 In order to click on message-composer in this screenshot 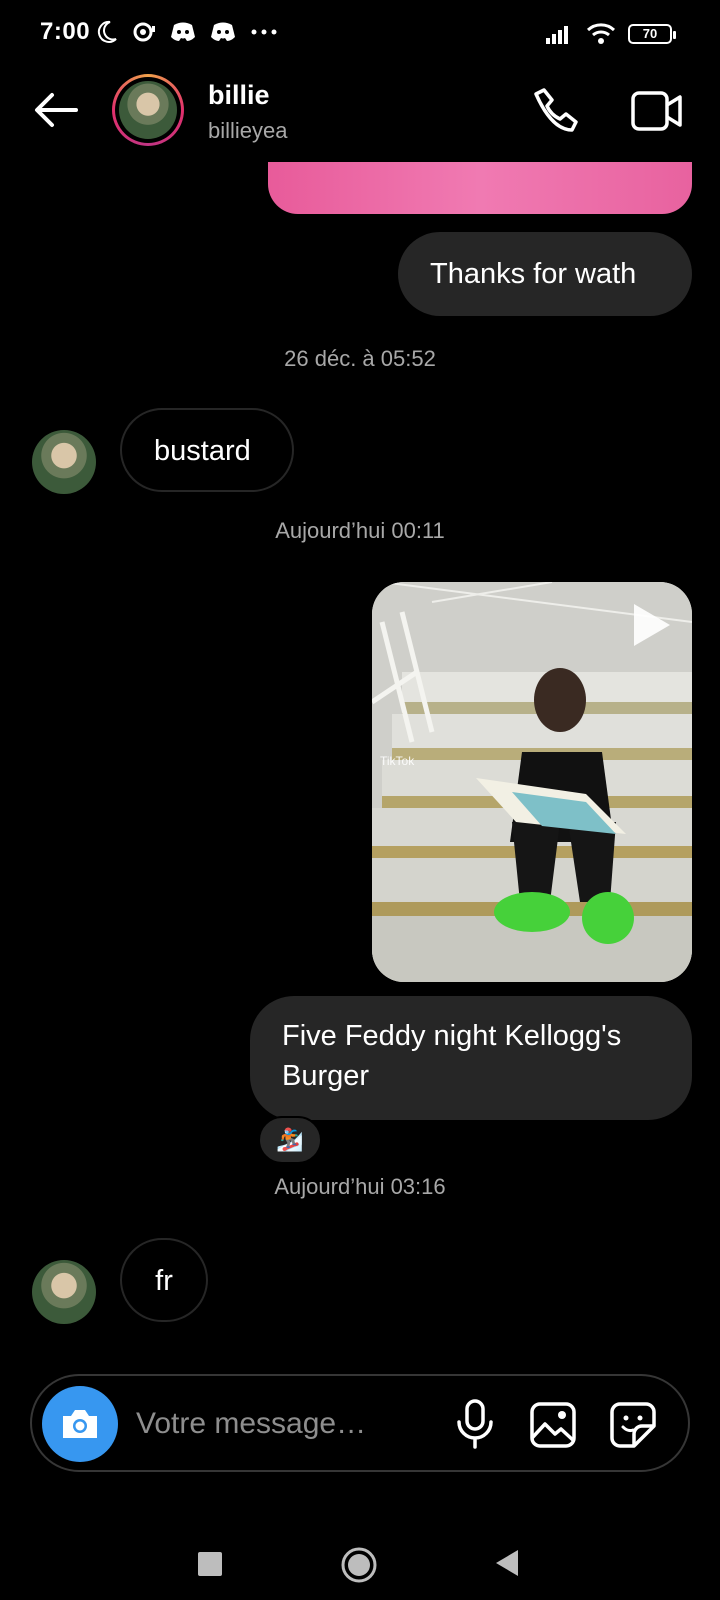, I will do `click(360, 1423)`.